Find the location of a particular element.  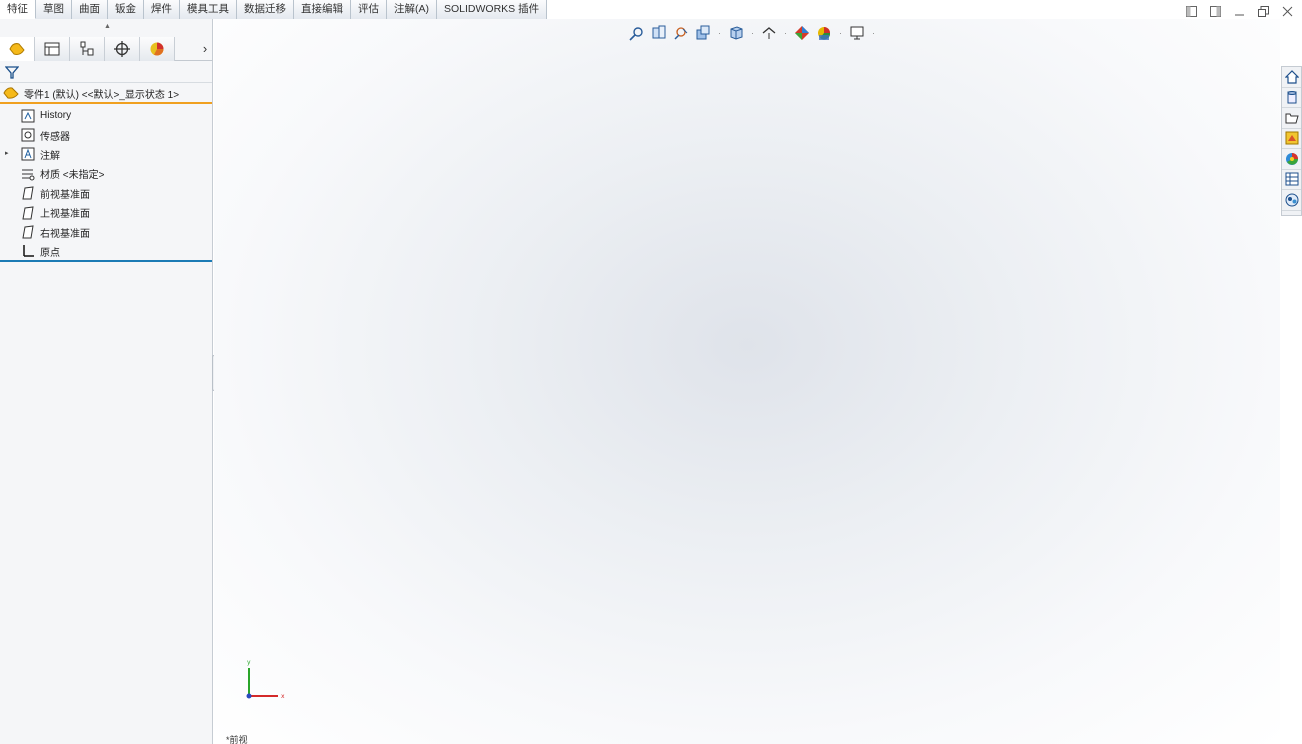

tree-item-material: 材质 <未指定> is located at coordinates (106, 173).